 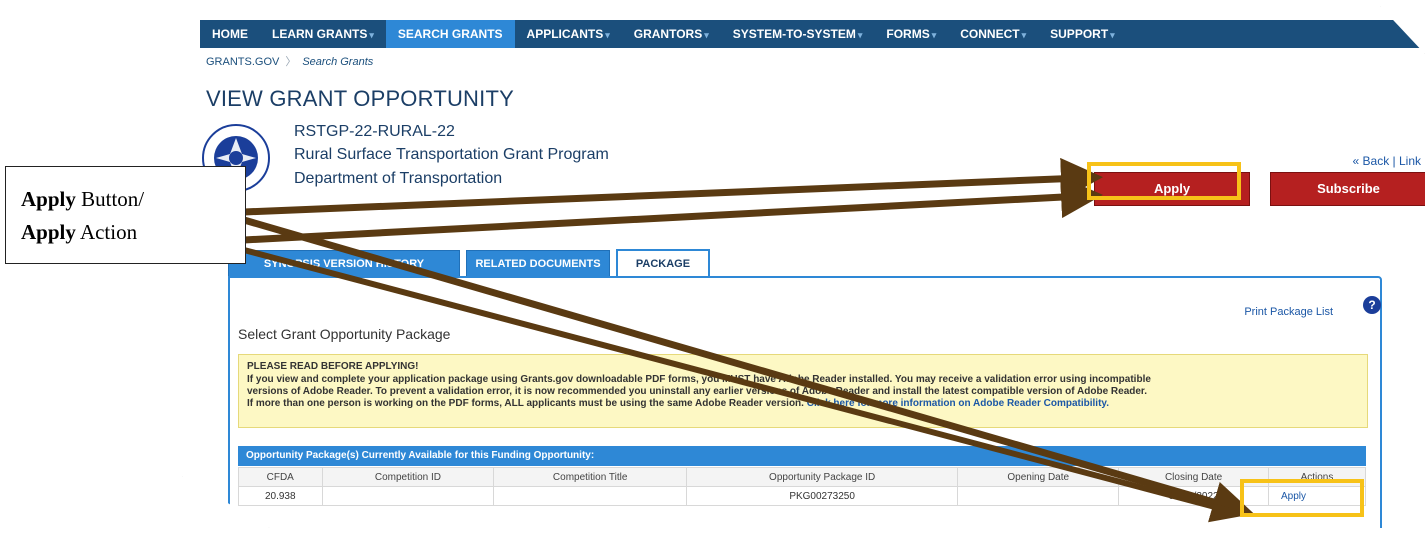 What do you see at coordinates (110, 199) in the screenshot?
I see `callout-rest-1: Button/` at bounding box center [110, 199].